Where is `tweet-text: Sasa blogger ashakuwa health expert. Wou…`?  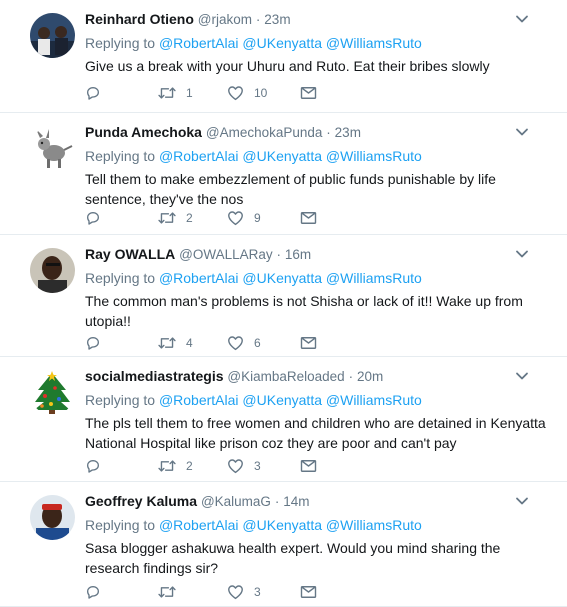
tweet-text: Sasa blogger ashakuwa health expert. Wou… is located at coordinates (293, 558).